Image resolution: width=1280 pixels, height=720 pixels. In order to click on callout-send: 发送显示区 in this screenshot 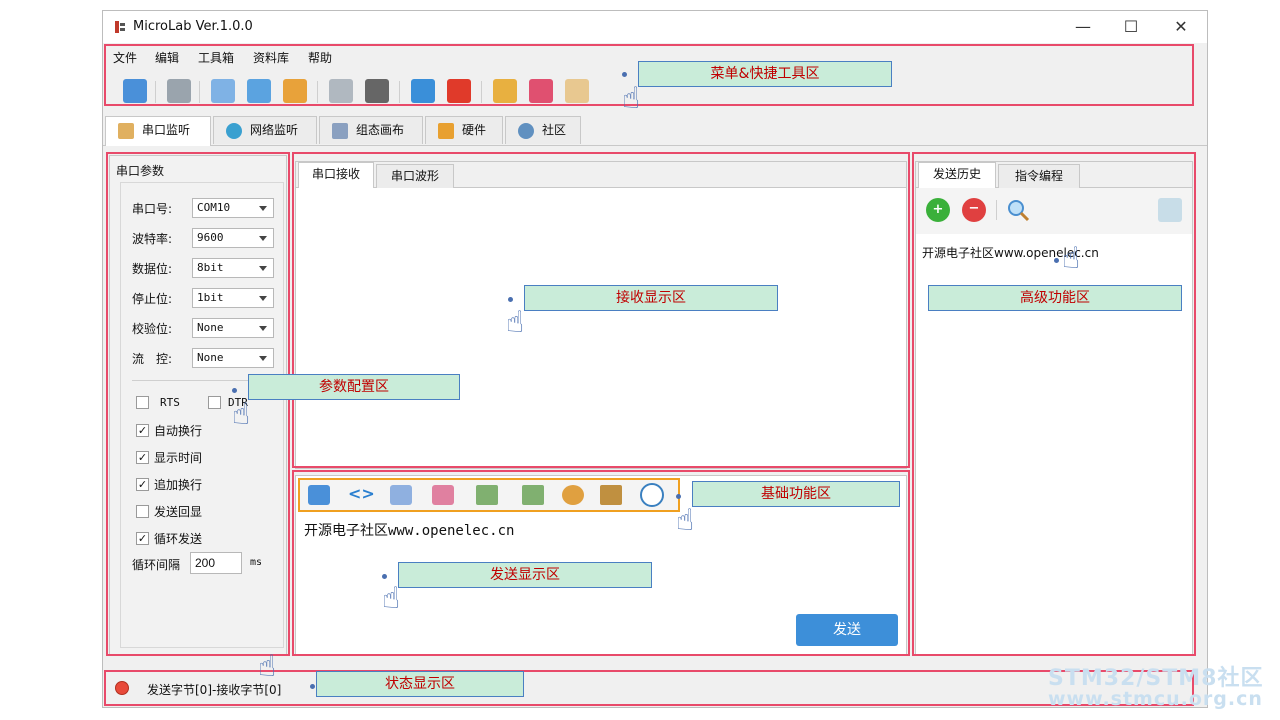, I will do `click(525, 575)`.